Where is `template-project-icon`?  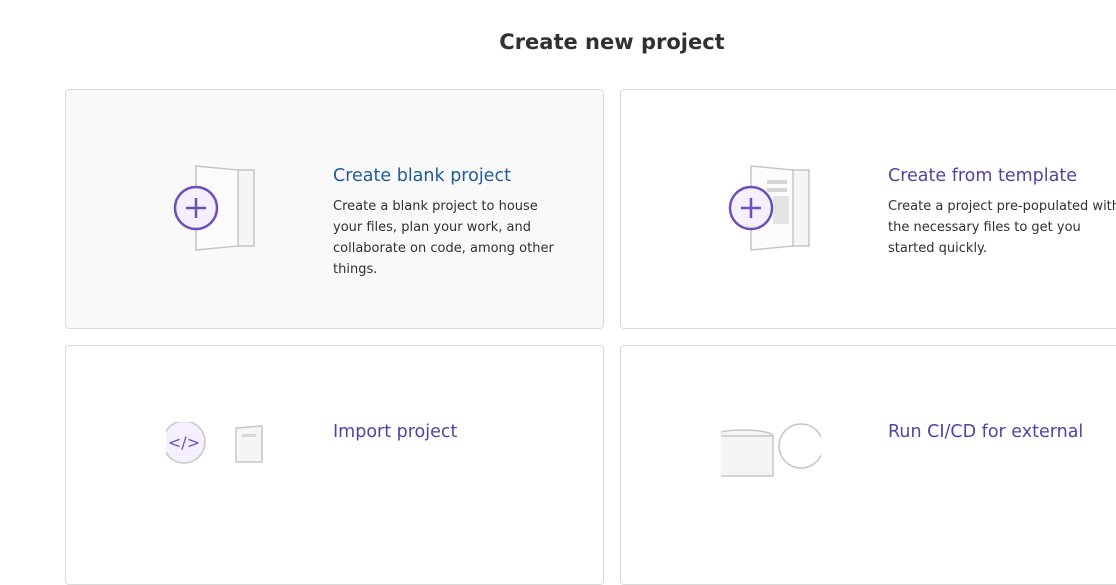
template-project-icon is located at coordinates (769, 208).